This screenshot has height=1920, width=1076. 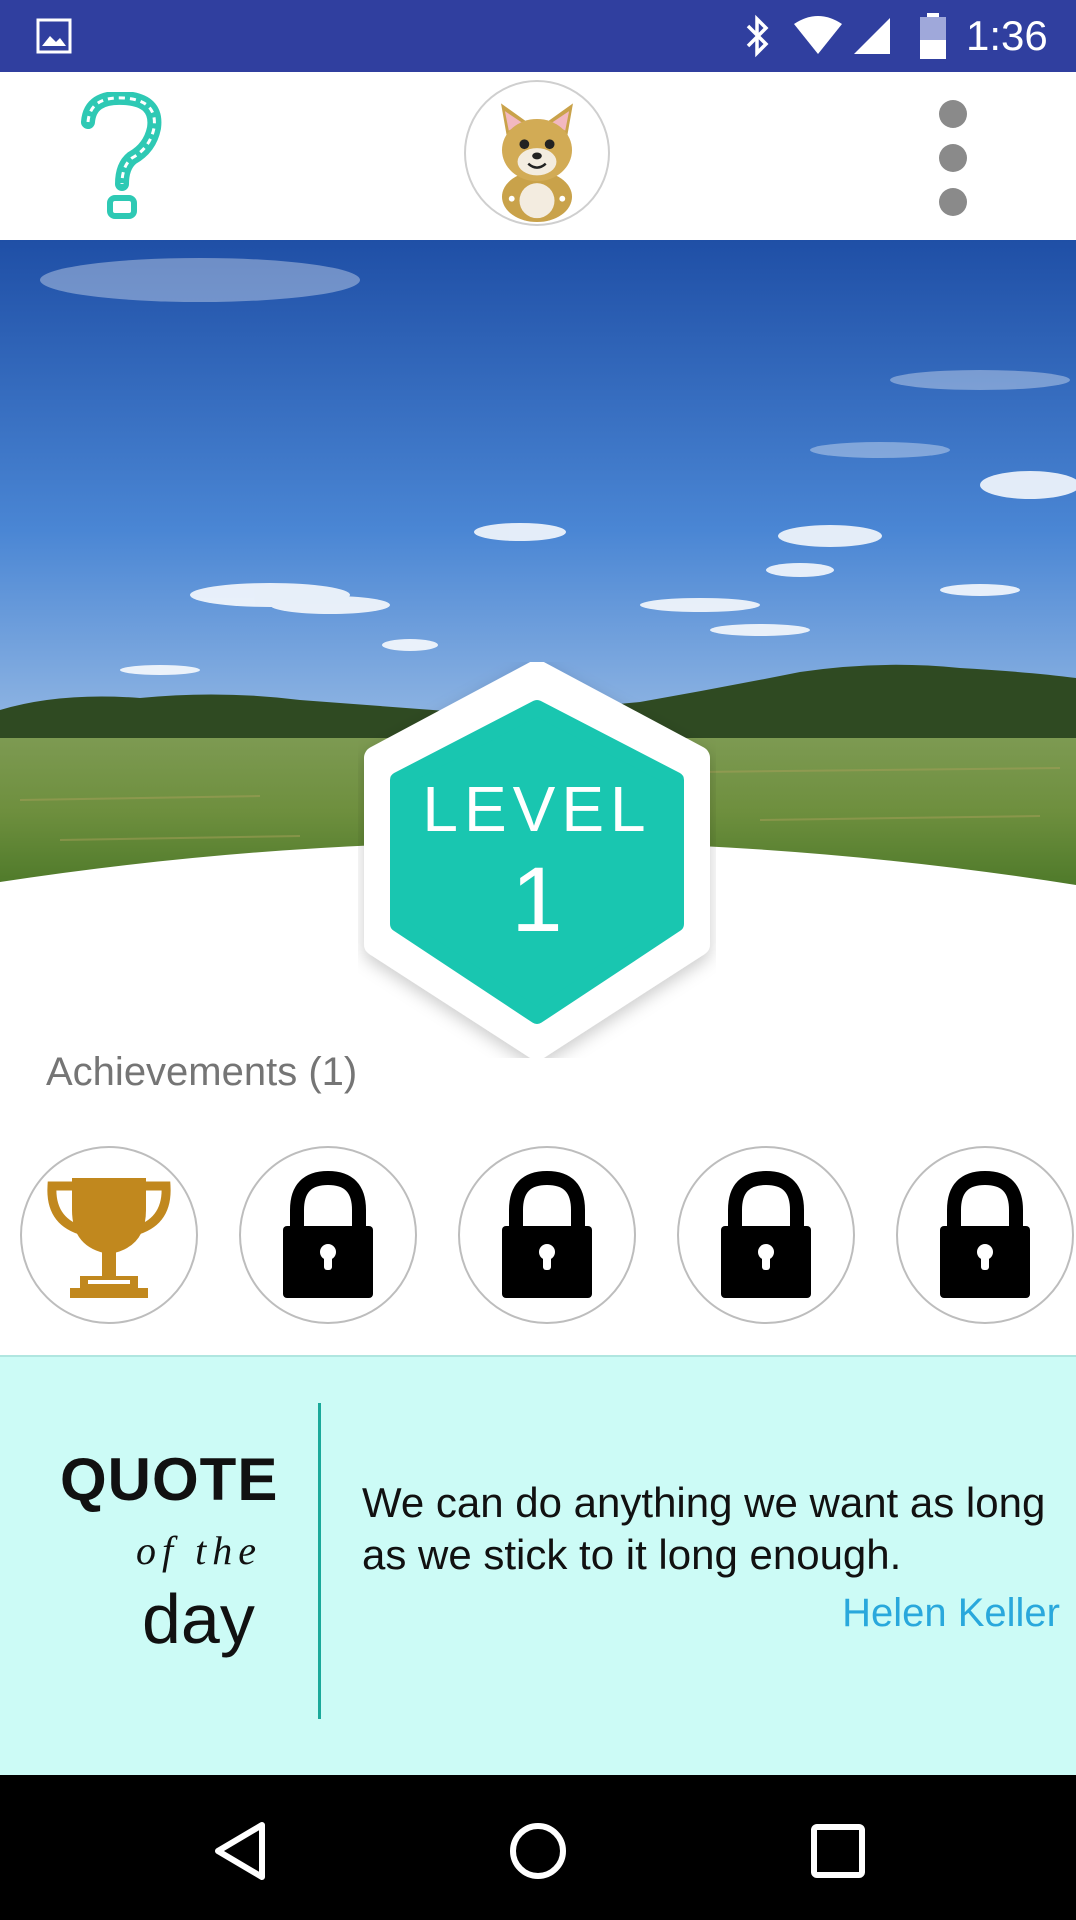 What do you see at coordinates (198, 1619) in the screenshot?
I see `quote-heading-day: day` at bounding box center [198, 1619].